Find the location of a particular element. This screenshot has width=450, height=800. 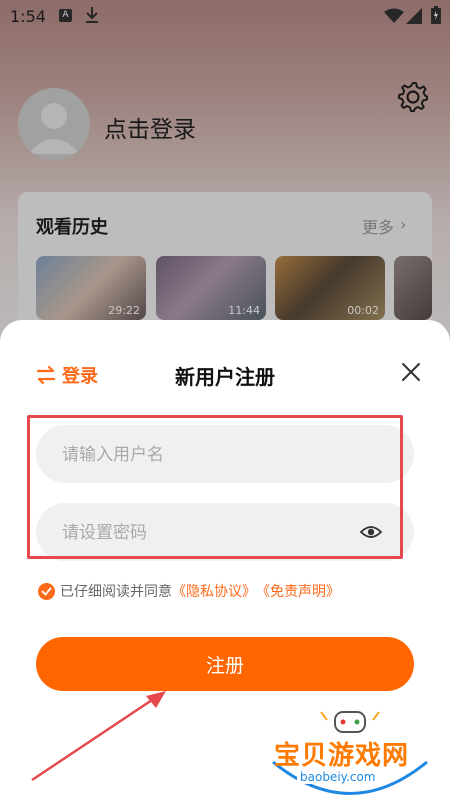

disclaimer-link: 《免责声明》 is located at coordinates (298, 591).